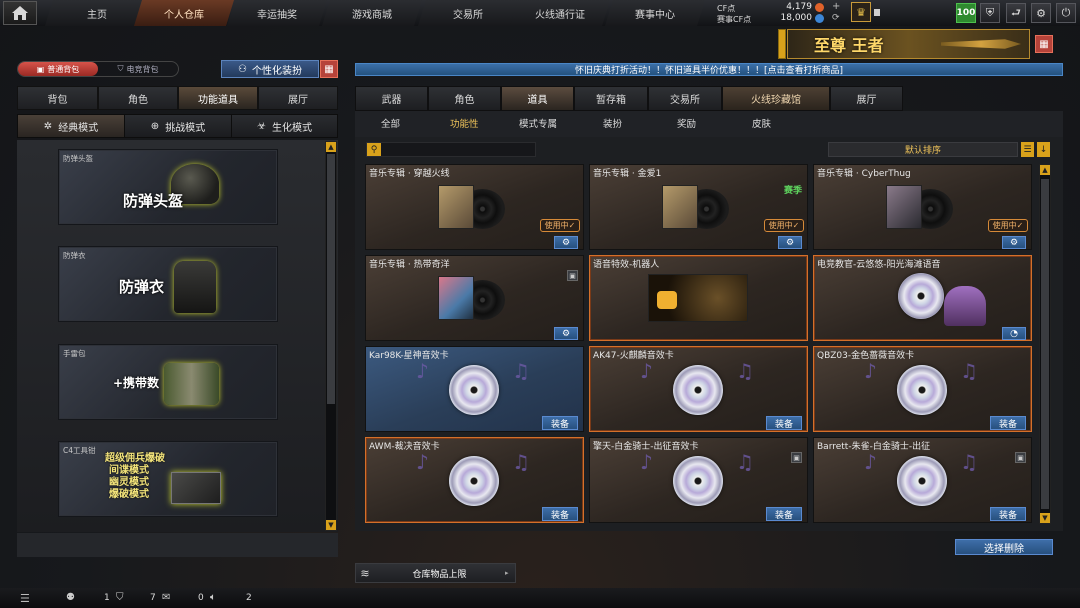 Image resolution: width=1080 pixels, height=608 pixels. What do you see at coordinates (538, 123) in the screenshot?
I see `subtab-2: 模式专属` at bounding box center [538, 123].